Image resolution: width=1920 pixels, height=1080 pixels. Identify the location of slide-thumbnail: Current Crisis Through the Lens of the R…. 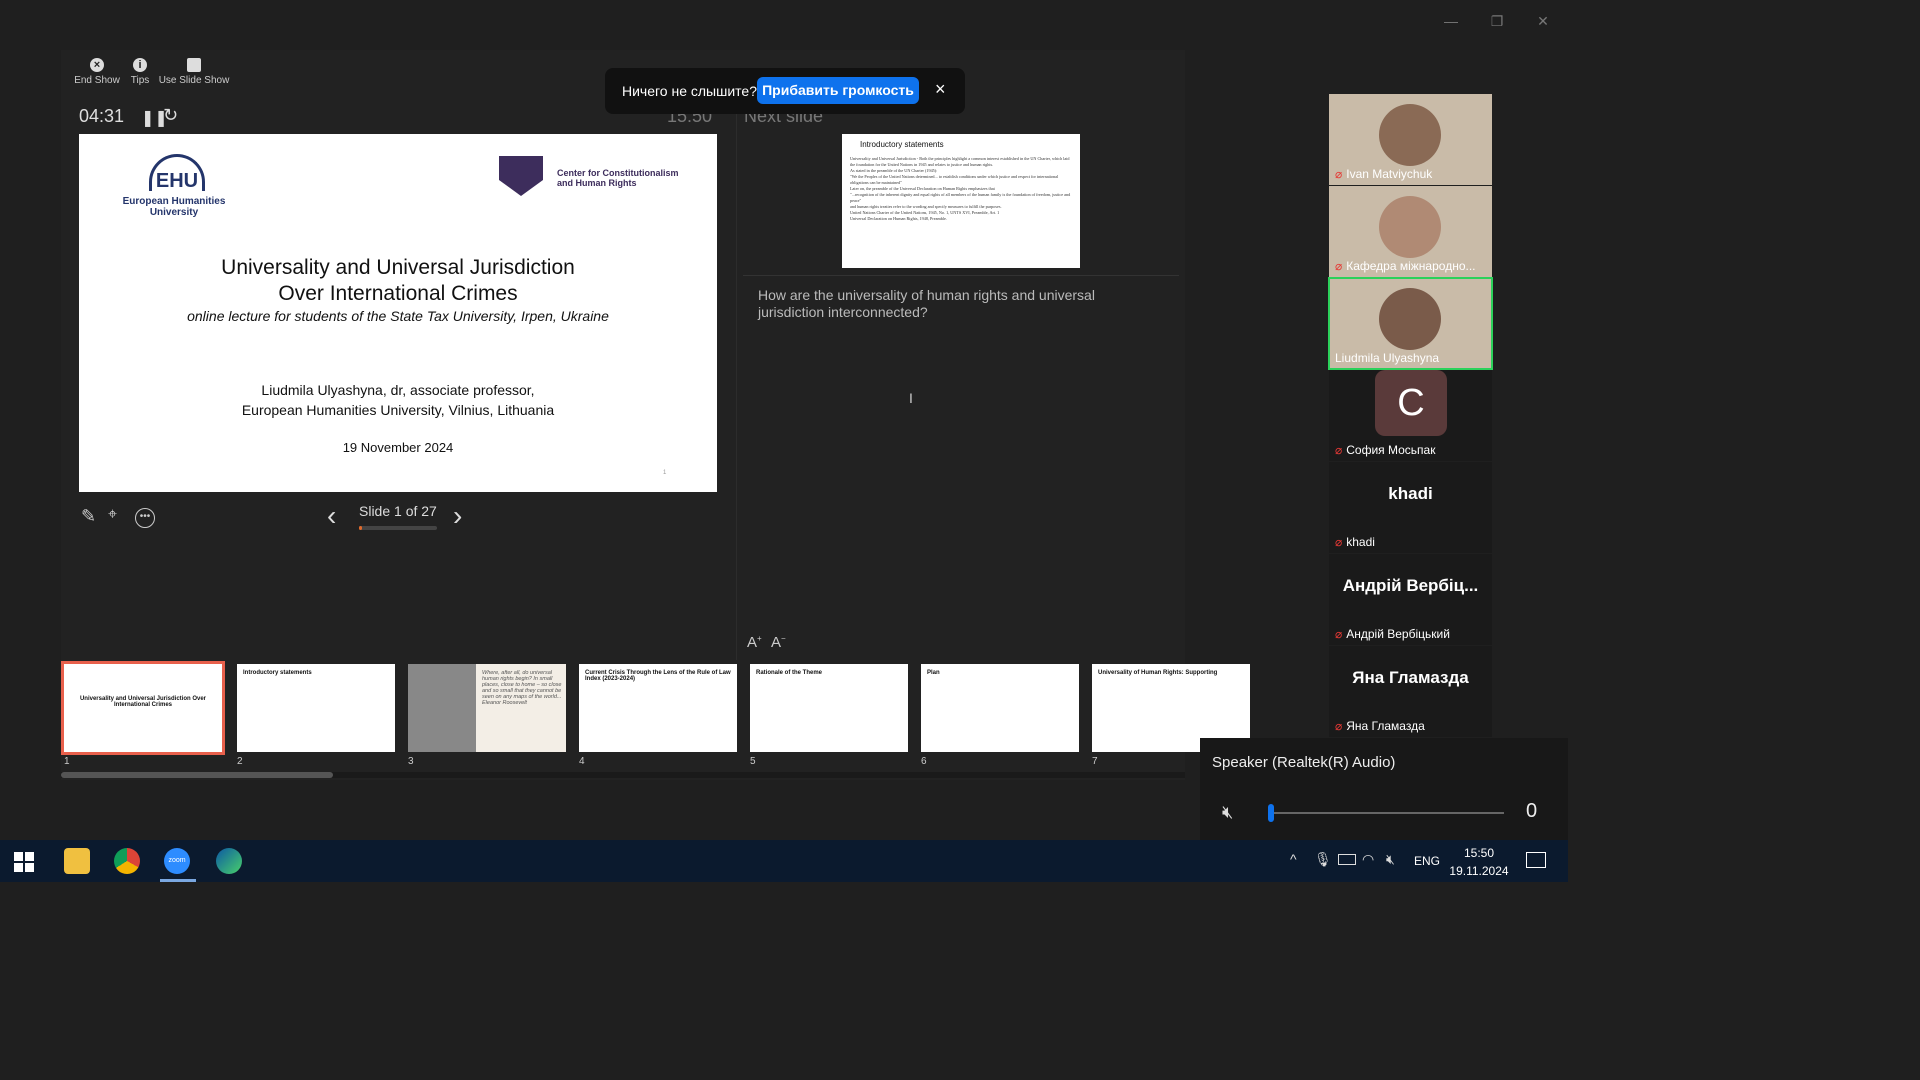
(658, 708).